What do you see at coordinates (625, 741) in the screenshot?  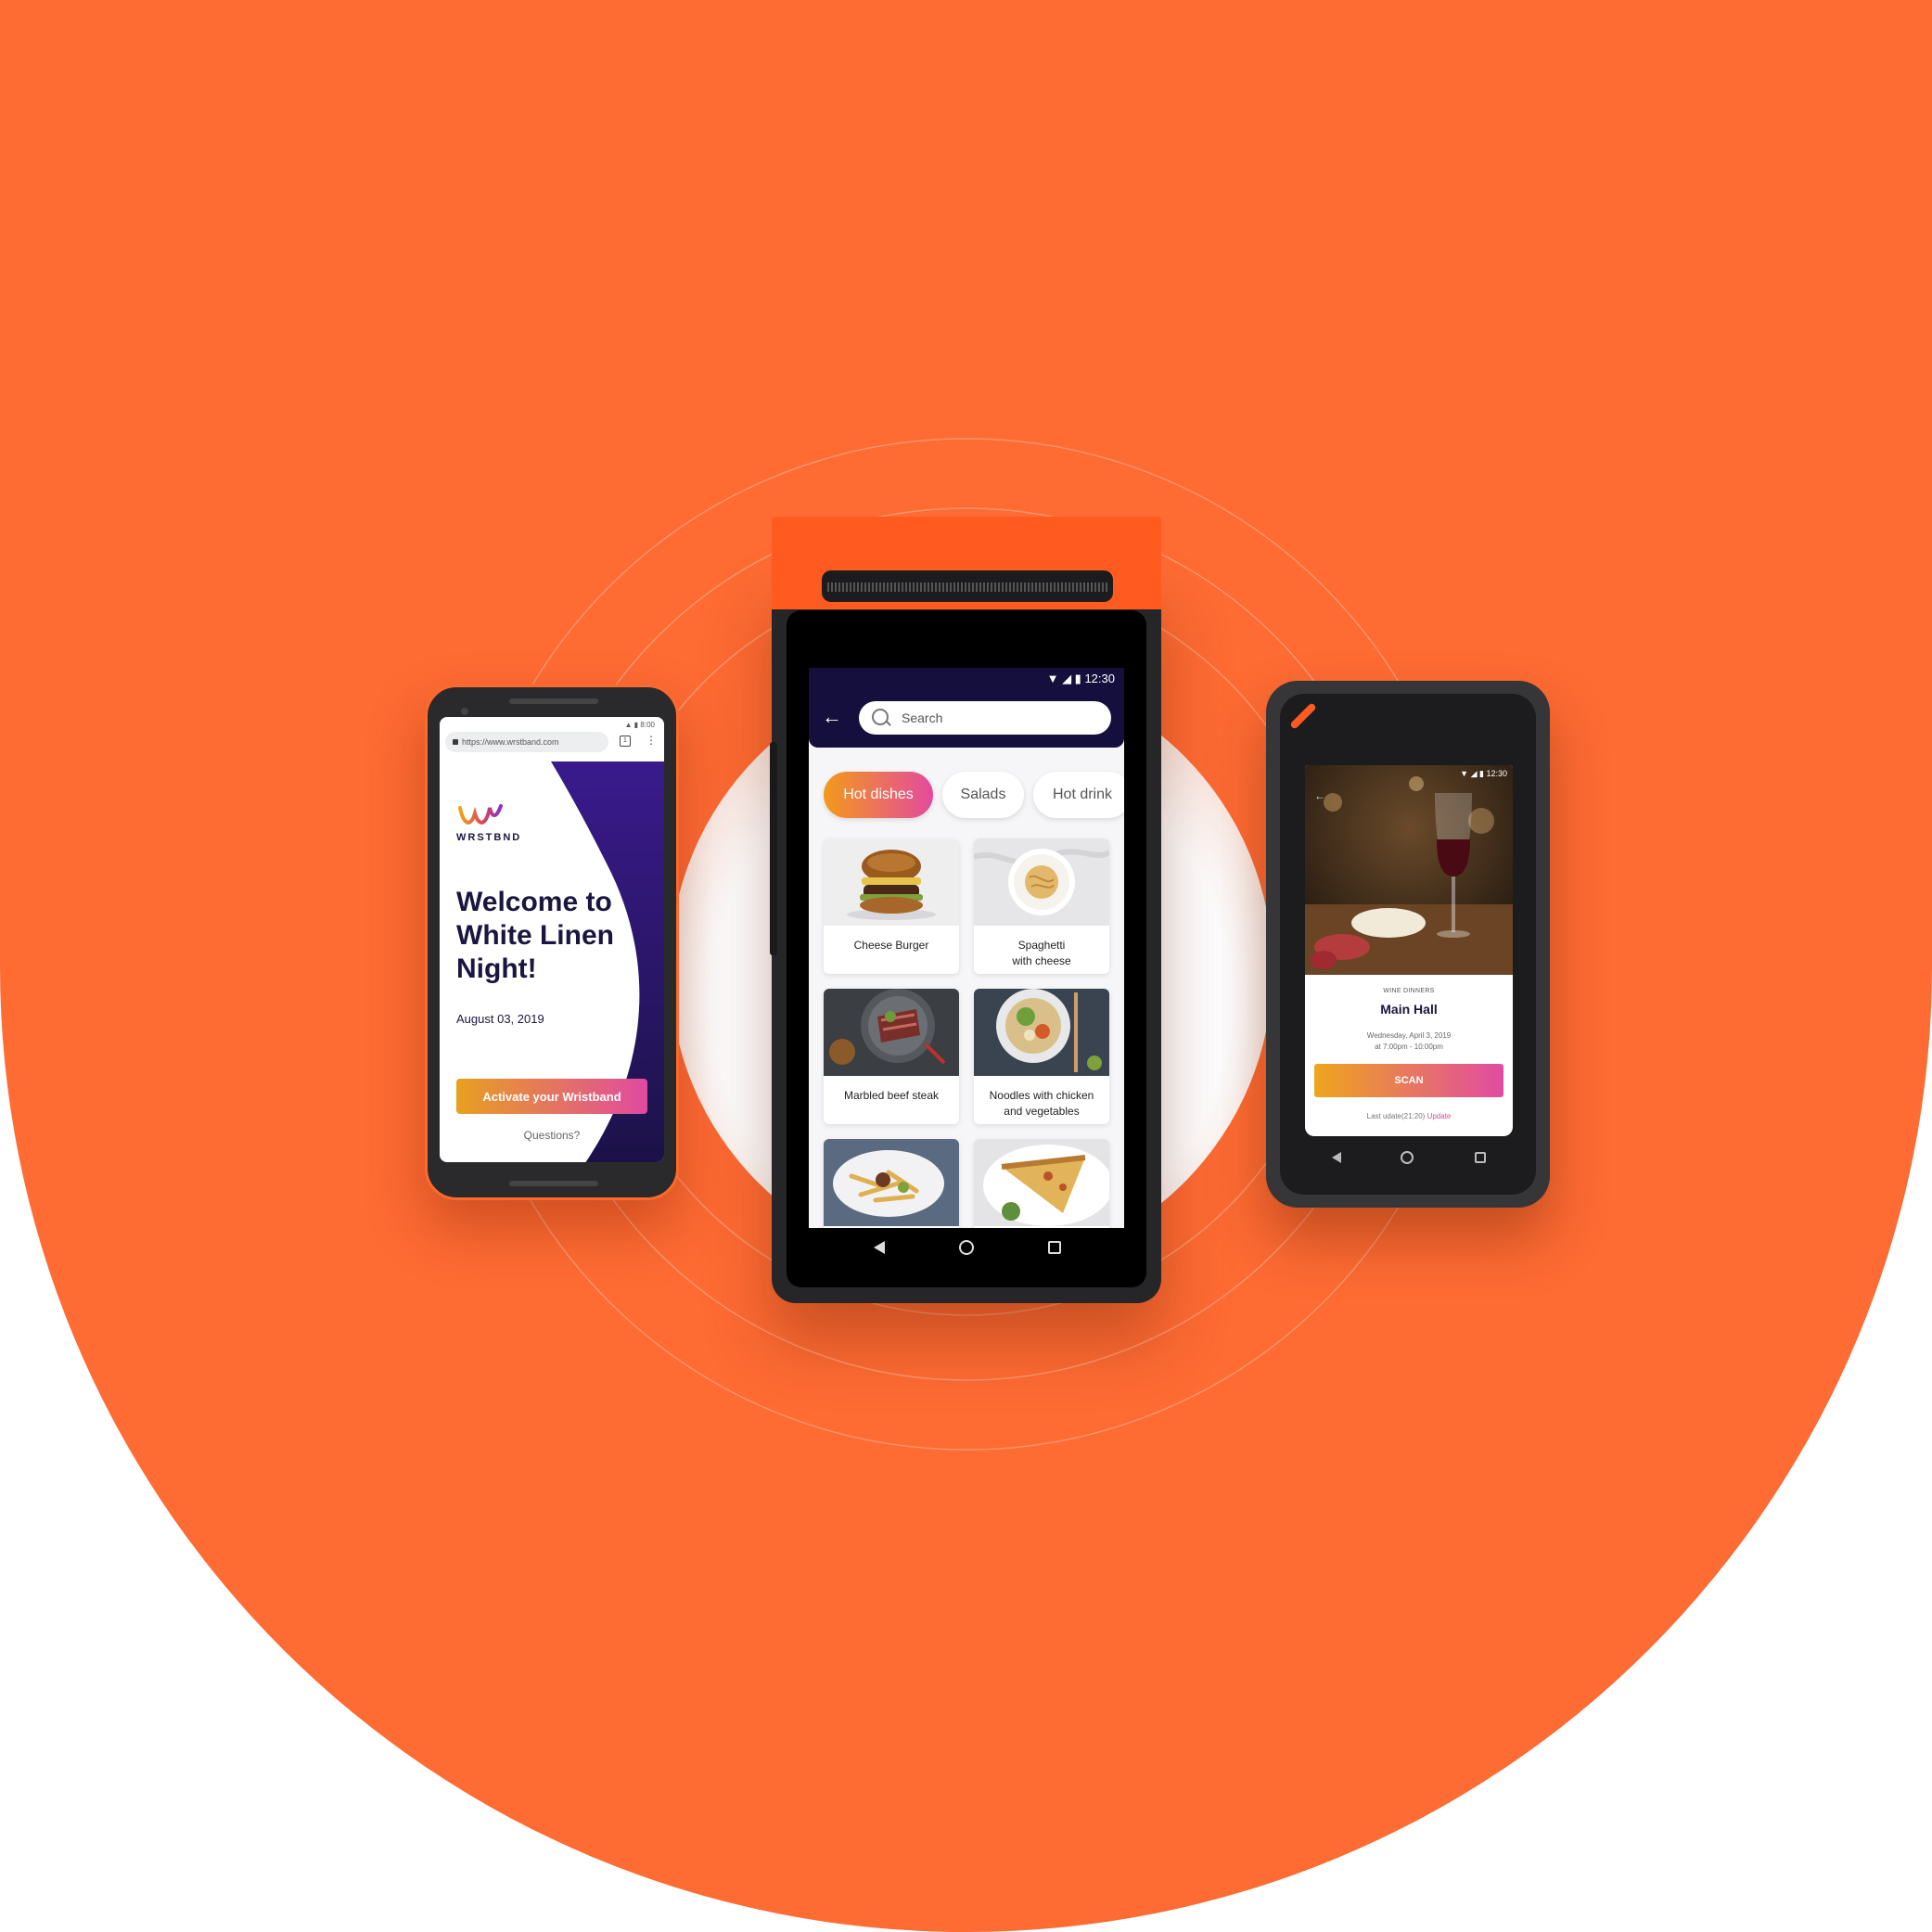 I see `tabs-count-icon: 1` at bounding box center [625, 741].